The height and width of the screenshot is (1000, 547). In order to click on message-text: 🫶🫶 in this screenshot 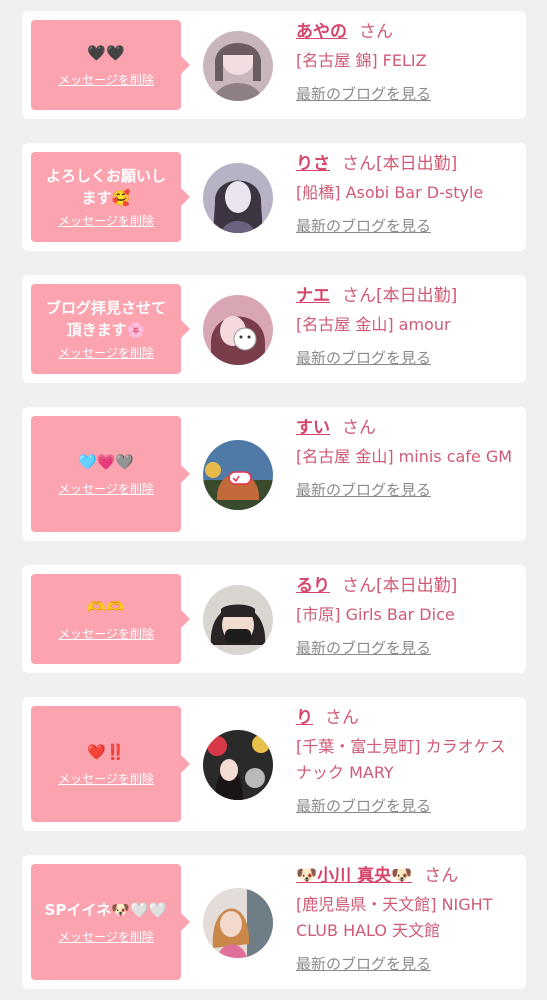, I will do `click(106, 607)`.